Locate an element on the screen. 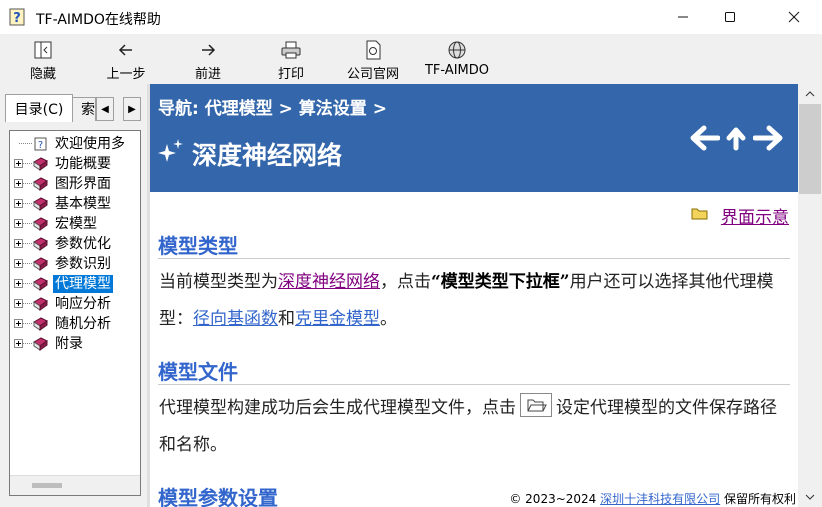  forward-arrow-icon is located at coordinates (209, 50).